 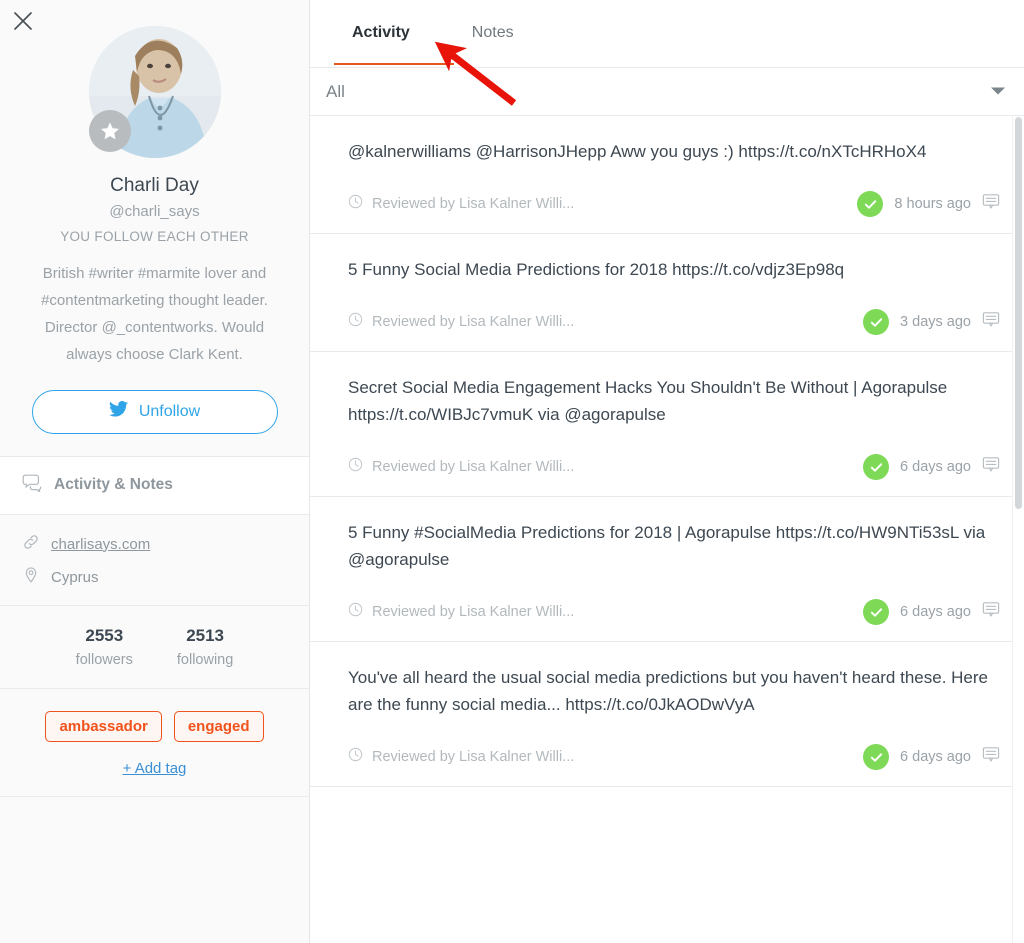 What do you see at coordinates (493, 34) in the screenshot?
I see `tab-notes: Notes` at bounding box center [493, 34].